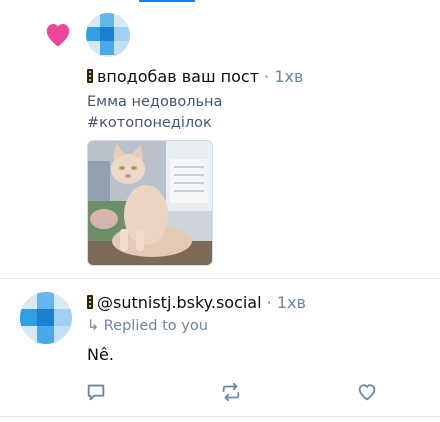 The width and height of the screenshot is (440, 422). What do you see at coordinates (147, 326) in the screenshot?
I see `replied-to-label: ↳ Replied to you` at bounding box center [147, 326].